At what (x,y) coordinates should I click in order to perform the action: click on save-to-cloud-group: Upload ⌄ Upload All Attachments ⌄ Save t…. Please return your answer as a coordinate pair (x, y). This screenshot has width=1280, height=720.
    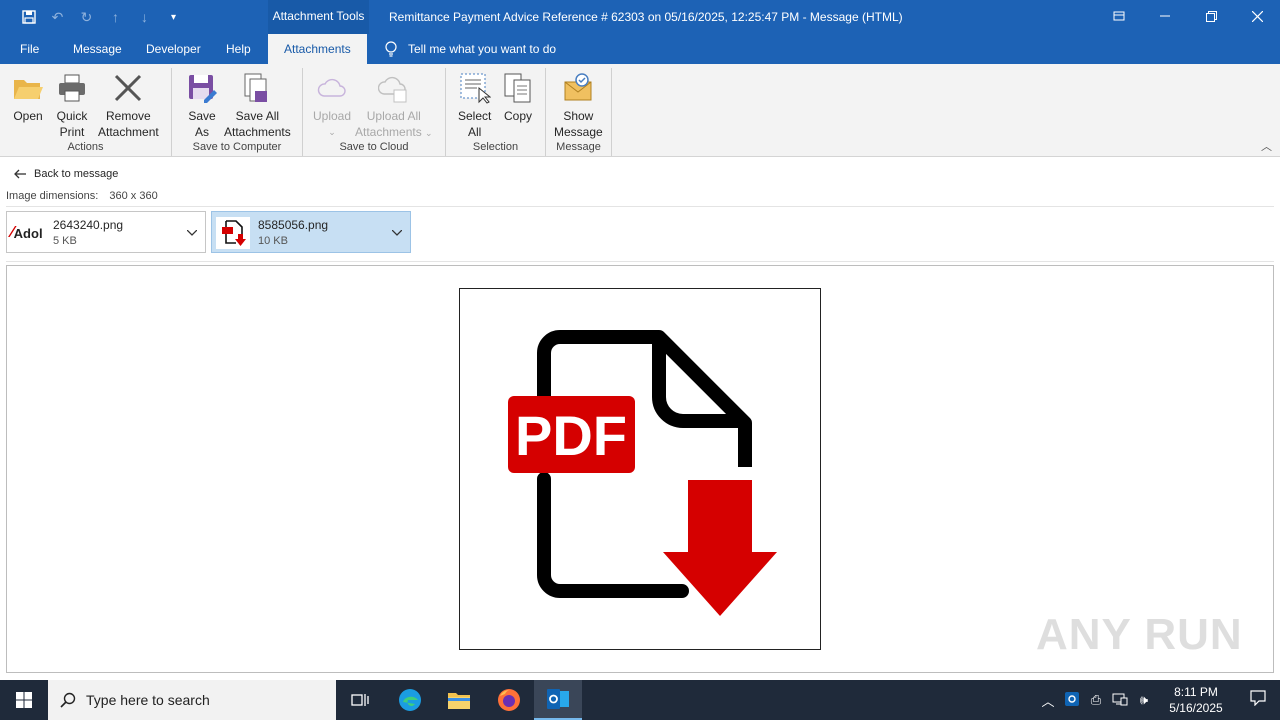
    Looking at the image, I should click on (374, 112).